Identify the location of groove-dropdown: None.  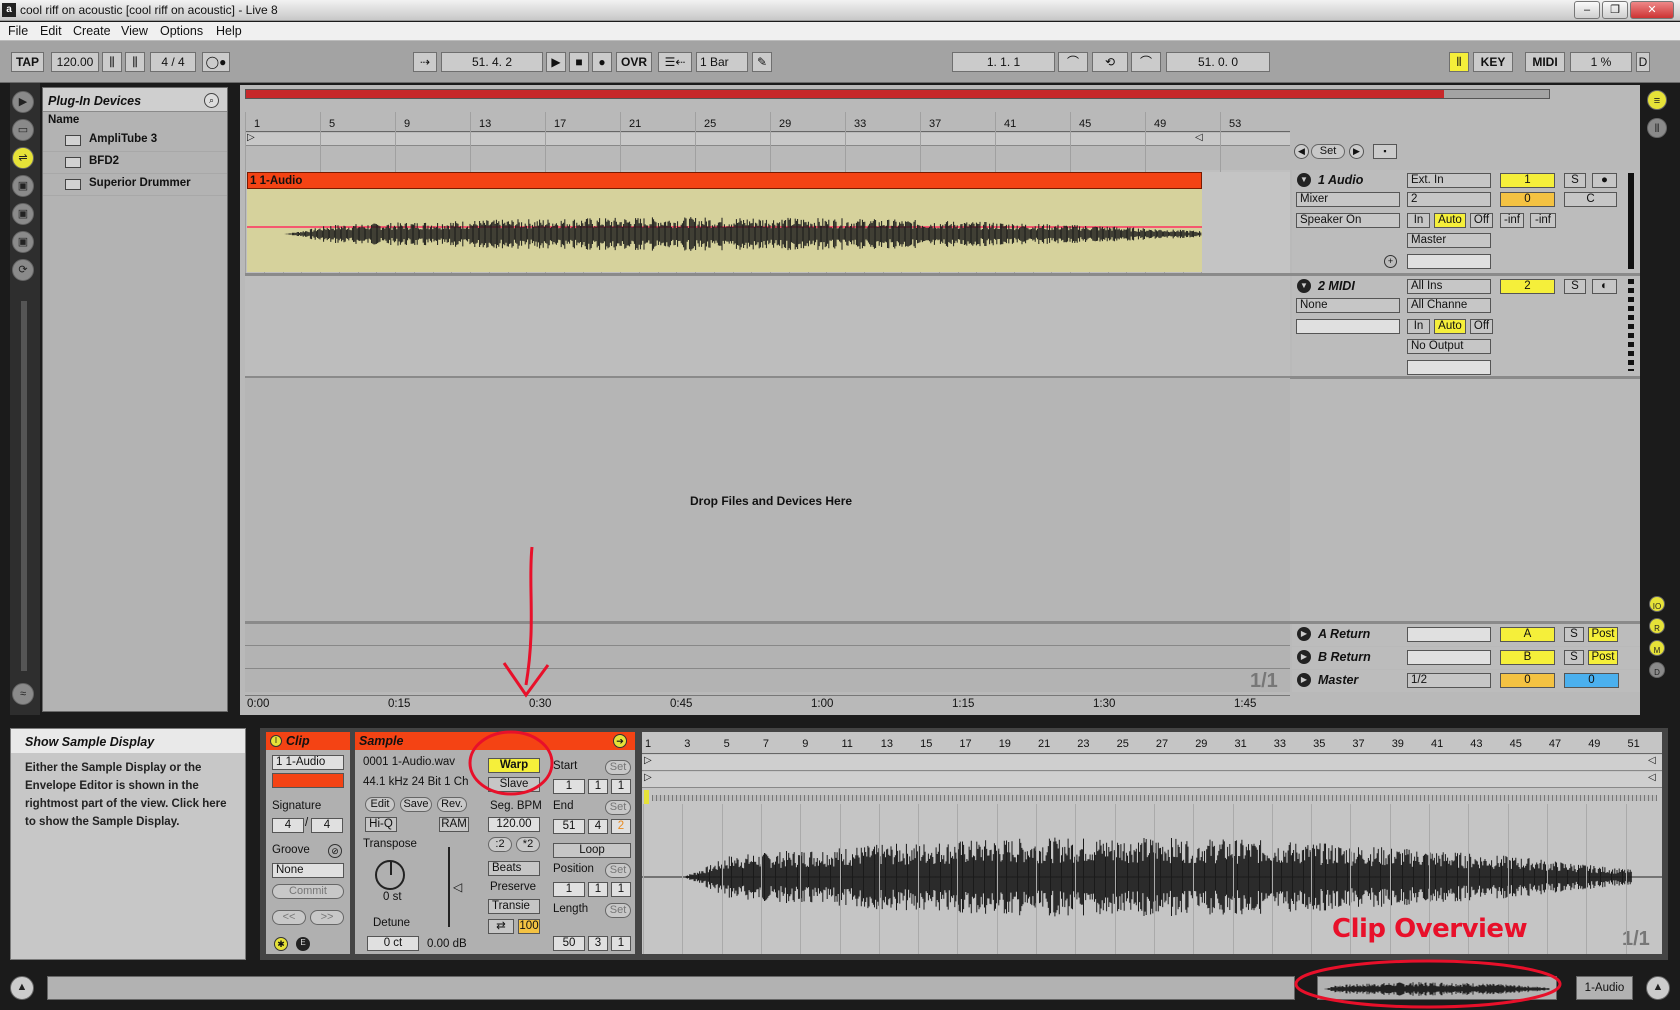
(308, 870).